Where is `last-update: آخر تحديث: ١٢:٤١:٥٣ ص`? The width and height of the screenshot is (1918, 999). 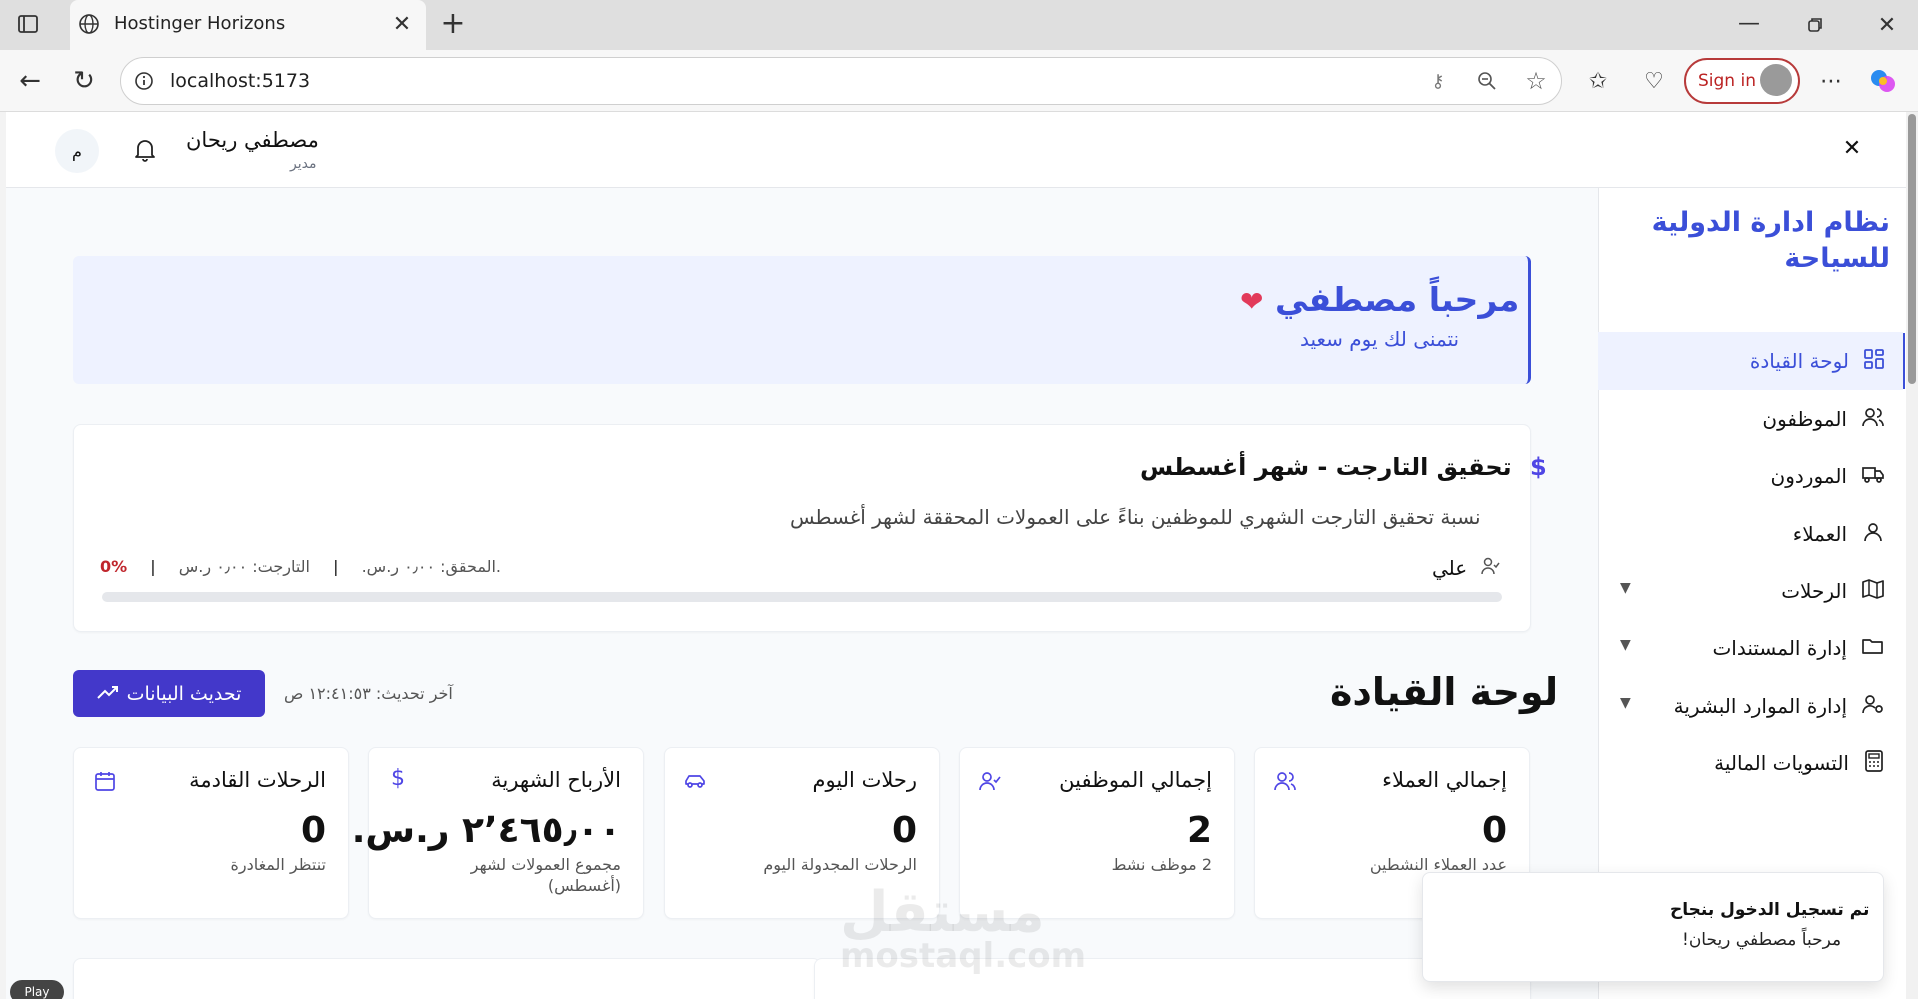 last-update: آخر تحديث: ١٢:٤١:٥٣ ص is located at coordinates (368, 693).